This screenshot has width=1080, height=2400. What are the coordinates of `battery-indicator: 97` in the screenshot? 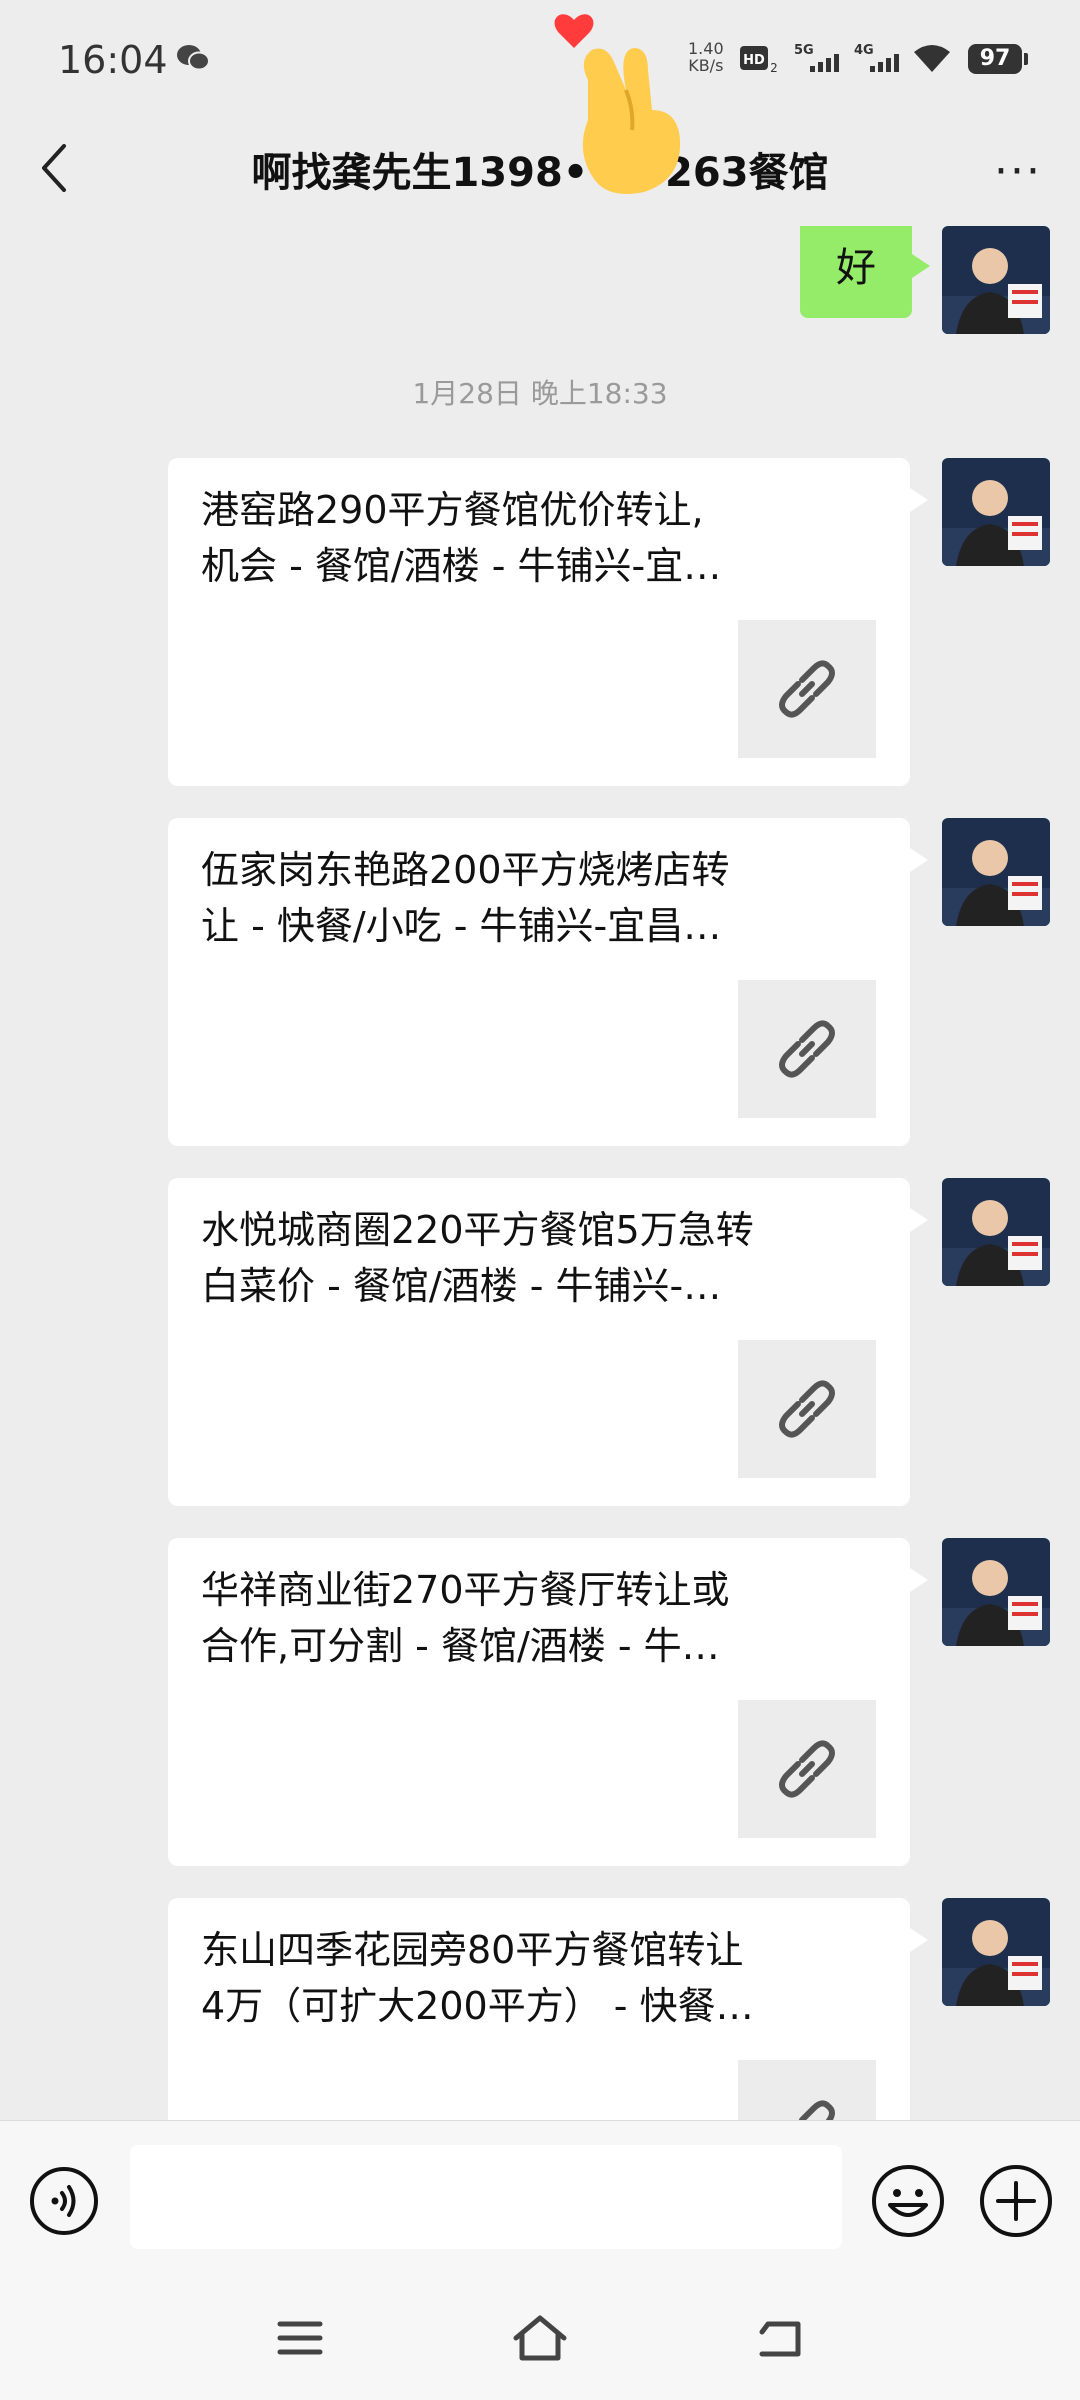 It's located at (998, 59).